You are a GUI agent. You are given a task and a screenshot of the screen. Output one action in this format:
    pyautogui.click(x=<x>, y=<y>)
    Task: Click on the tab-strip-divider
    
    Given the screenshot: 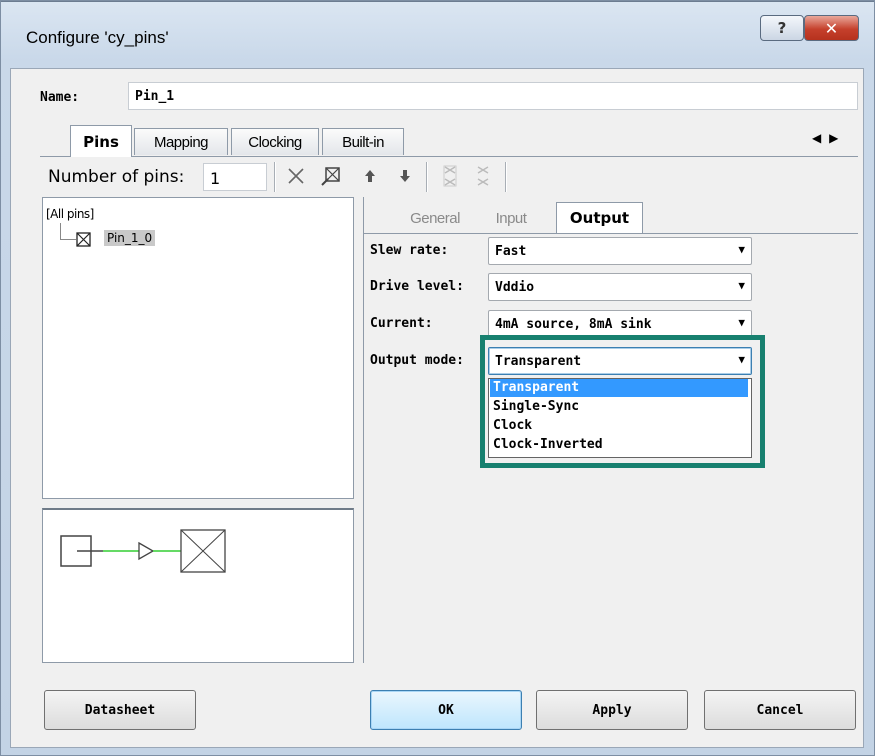 What is the action you would take?
    pyautogui.click(x=449, y=156)
    